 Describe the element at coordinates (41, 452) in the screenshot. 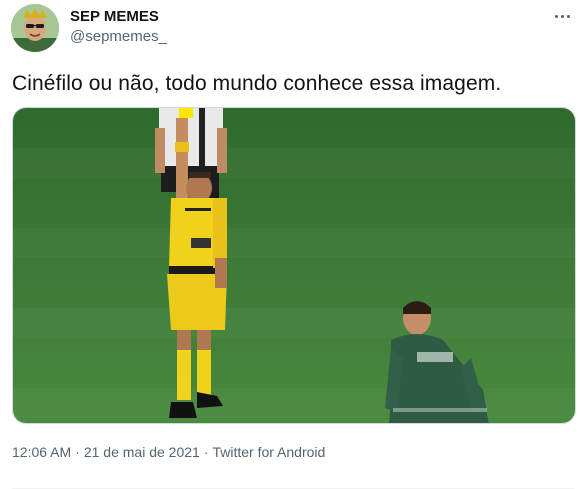

I see `tweet-time: 12:06 AM` at that location.